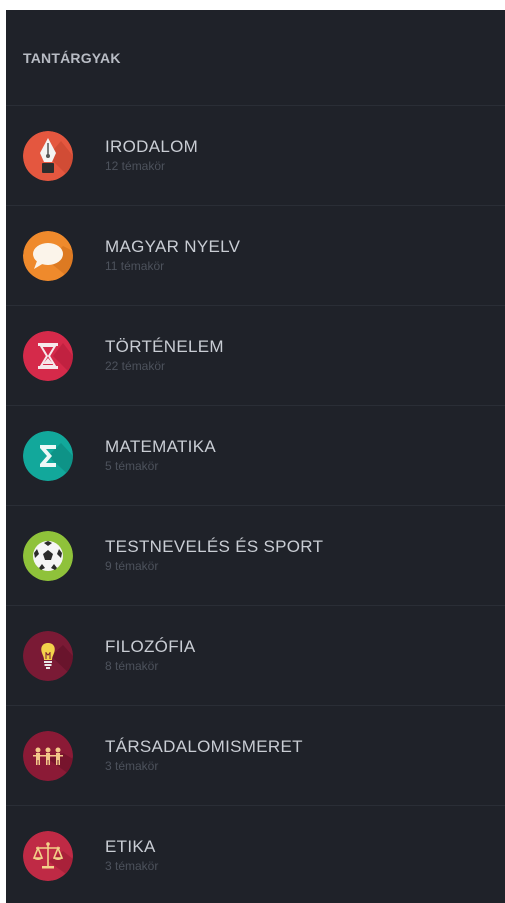 The image size is (505, 903). I want to click on people-icon, so click(48, 755).